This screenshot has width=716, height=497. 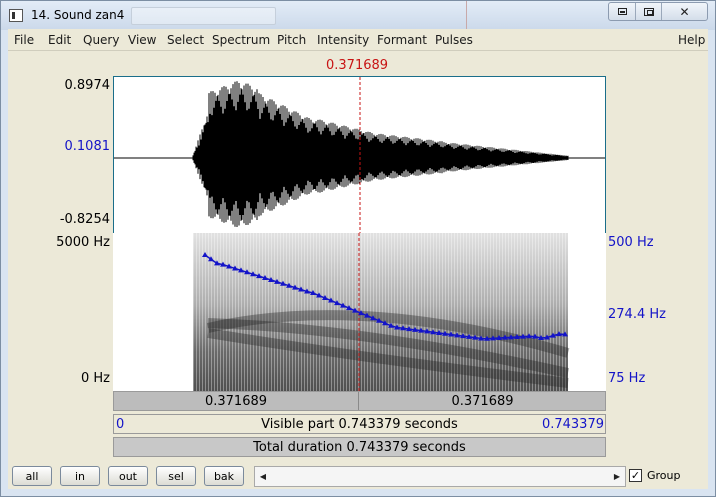 I want to click on time-bar-left: 0.371689, so click(x=236, y=401).